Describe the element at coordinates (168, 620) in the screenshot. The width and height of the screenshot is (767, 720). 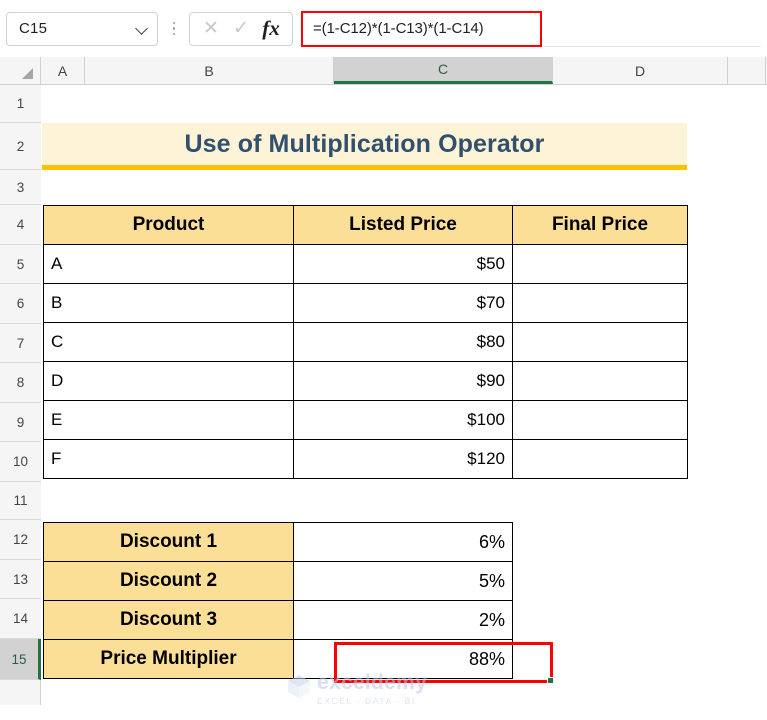
I see `cell-discount-label: Discount 3` at that location.